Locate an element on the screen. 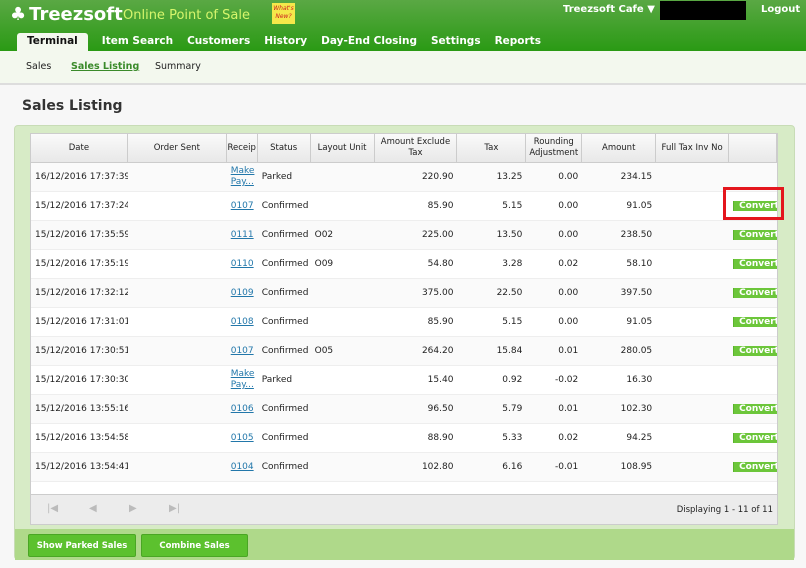  cell-ex: 264.20 is located at coordinates (416, 351).